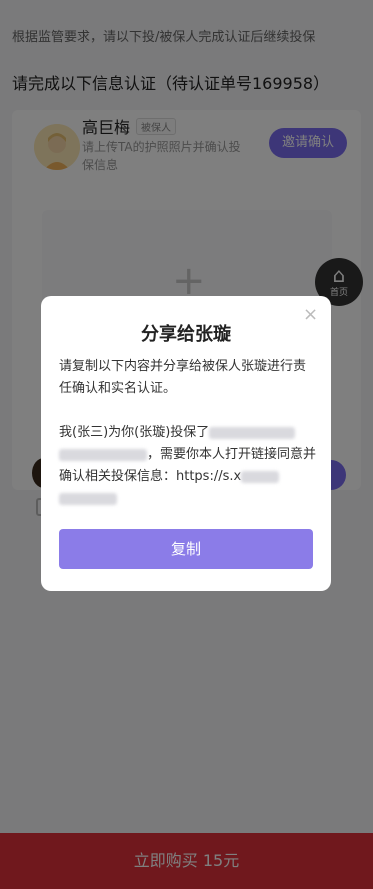  What do you see at coordinates (134, 432) in the screenshot?
I see `message-part1: 我(张三)为你(张璇)投保了` at bounding box center [134, 432].